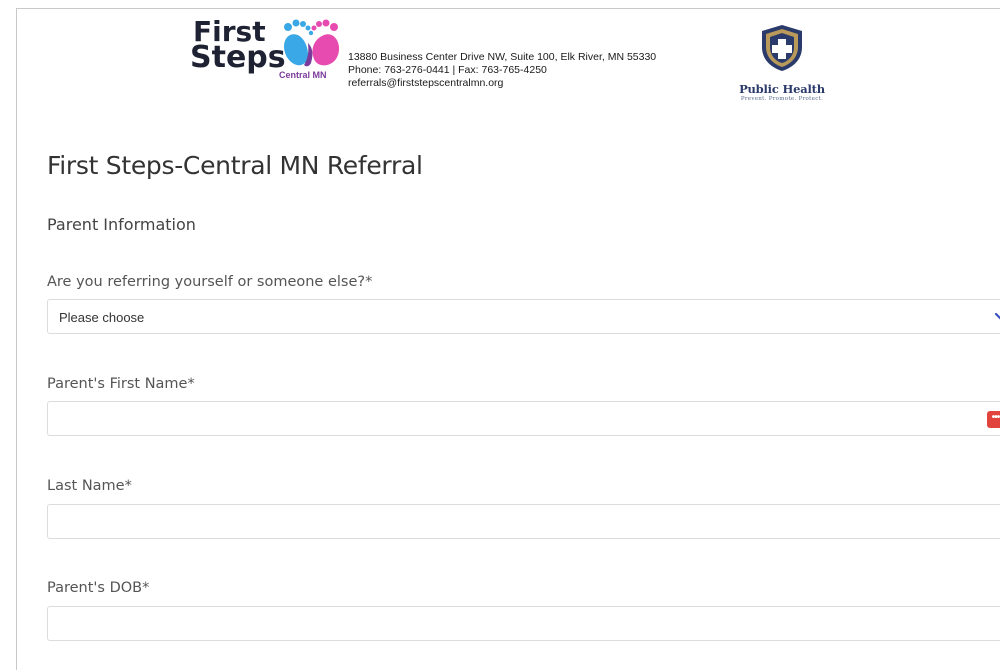 This screenshot has width=1000, height=670. I want to click on baby-feet-icon, so click(312, 43).